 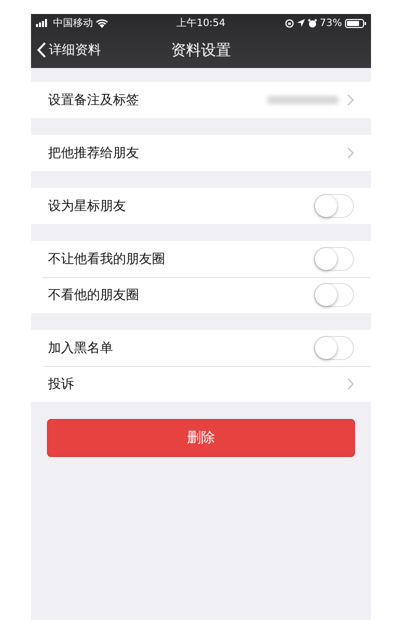 What do you see at coordinates (201, 438) in the screenshot?
I see `delete-button: 删除` at bounding box center [201, 438].